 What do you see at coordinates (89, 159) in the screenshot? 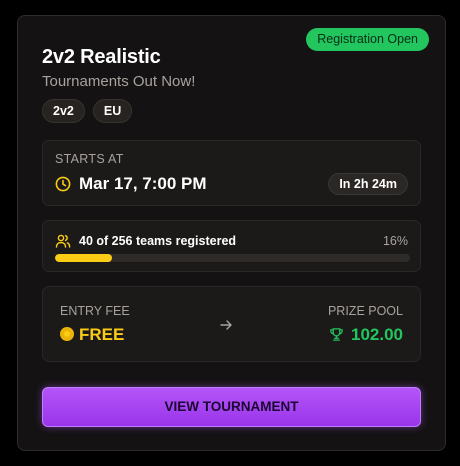
I see `starts-at-label: STARTS AT` at bounding box center [89, 159].